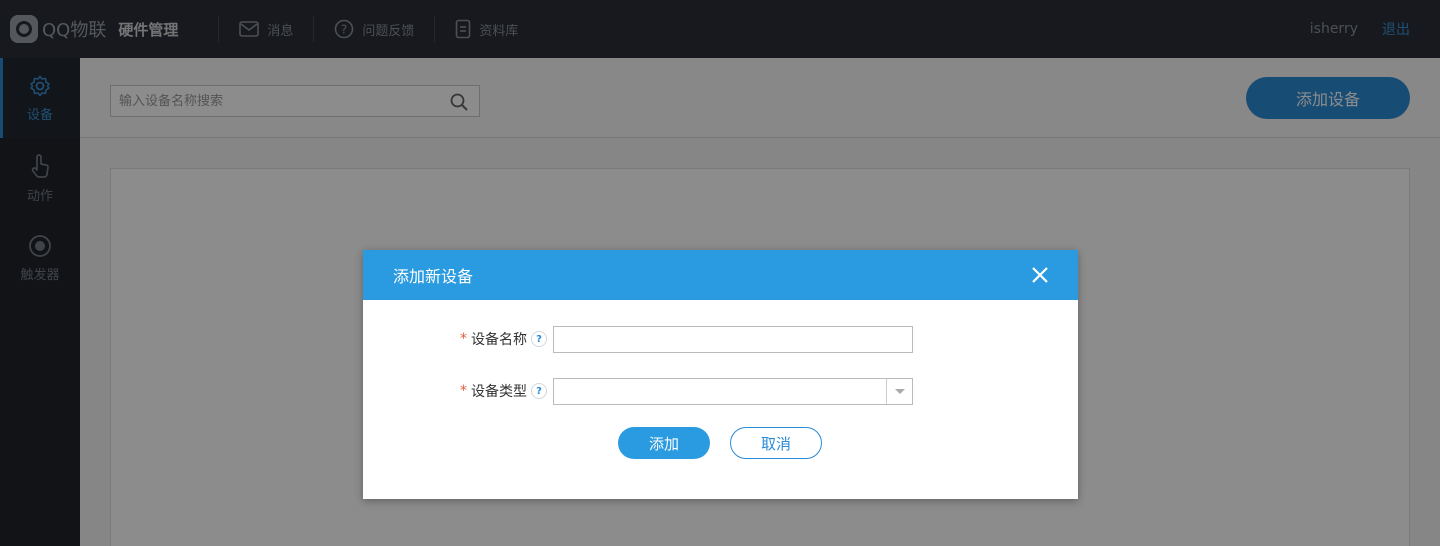  I want to click on dialog-actions: 添加 取消, so click(720, 443).